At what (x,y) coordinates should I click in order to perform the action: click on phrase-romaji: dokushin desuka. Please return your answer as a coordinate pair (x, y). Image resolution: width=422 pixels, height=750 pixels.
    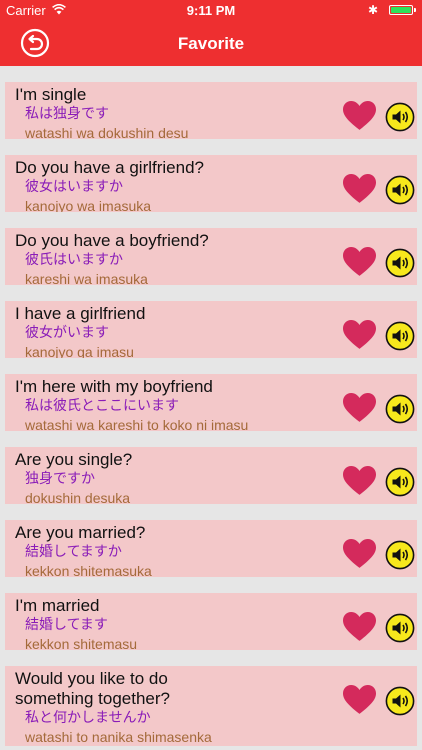
    Looking at the image, I should click on (78, 497).